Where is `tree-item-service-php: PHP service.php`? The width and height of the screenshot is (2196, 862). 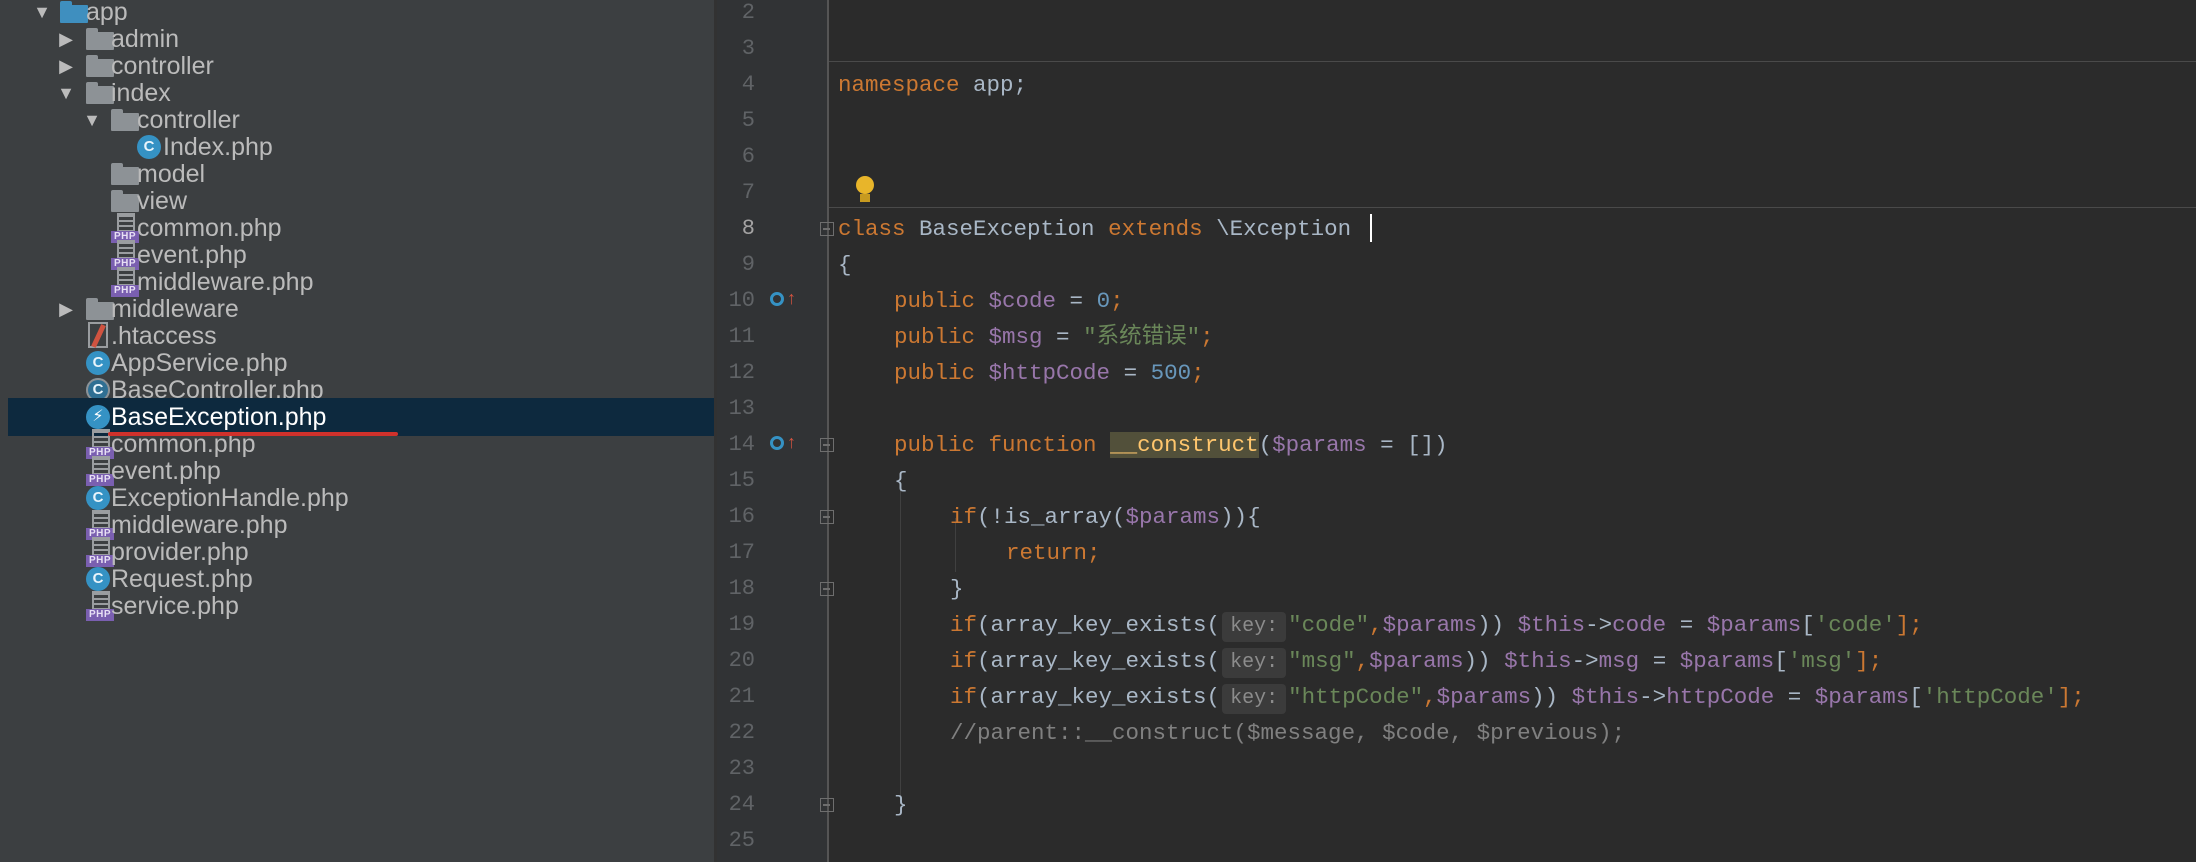 tree-item-service-php: PHP service.php is located at coordinates (357, 606).